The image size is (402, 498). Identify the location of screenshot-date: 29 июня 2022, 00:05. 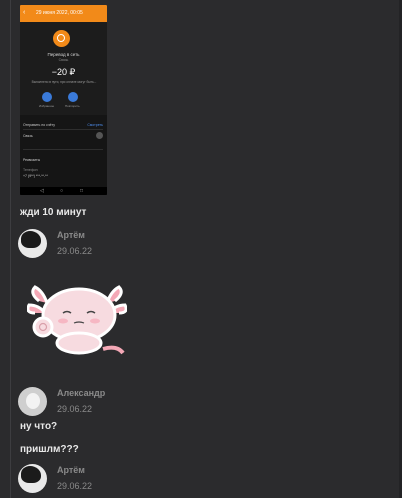
(59, 13).